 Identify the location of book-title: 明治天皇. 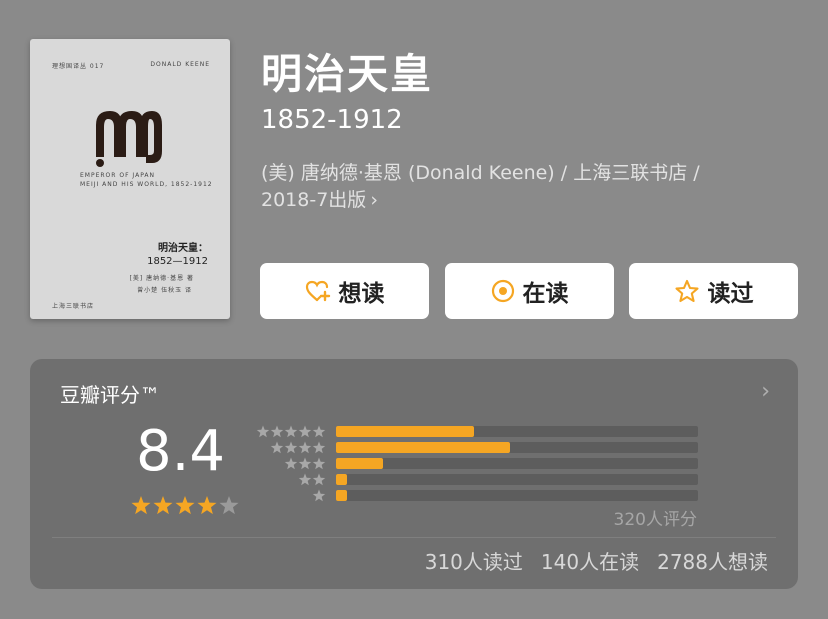
(347, 74).